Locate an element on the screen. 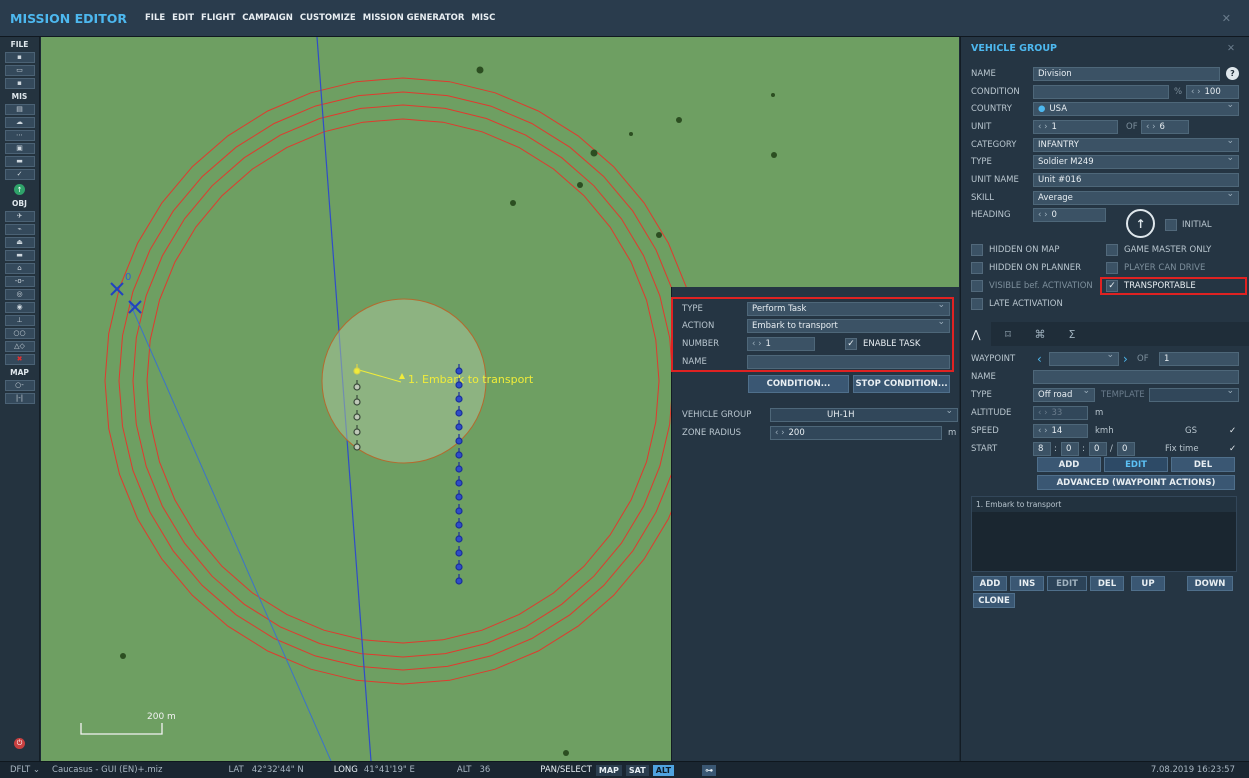 The height and width of the screenshot is (778, 1249). help-icon: ? is located at coordinates (1232, 73).